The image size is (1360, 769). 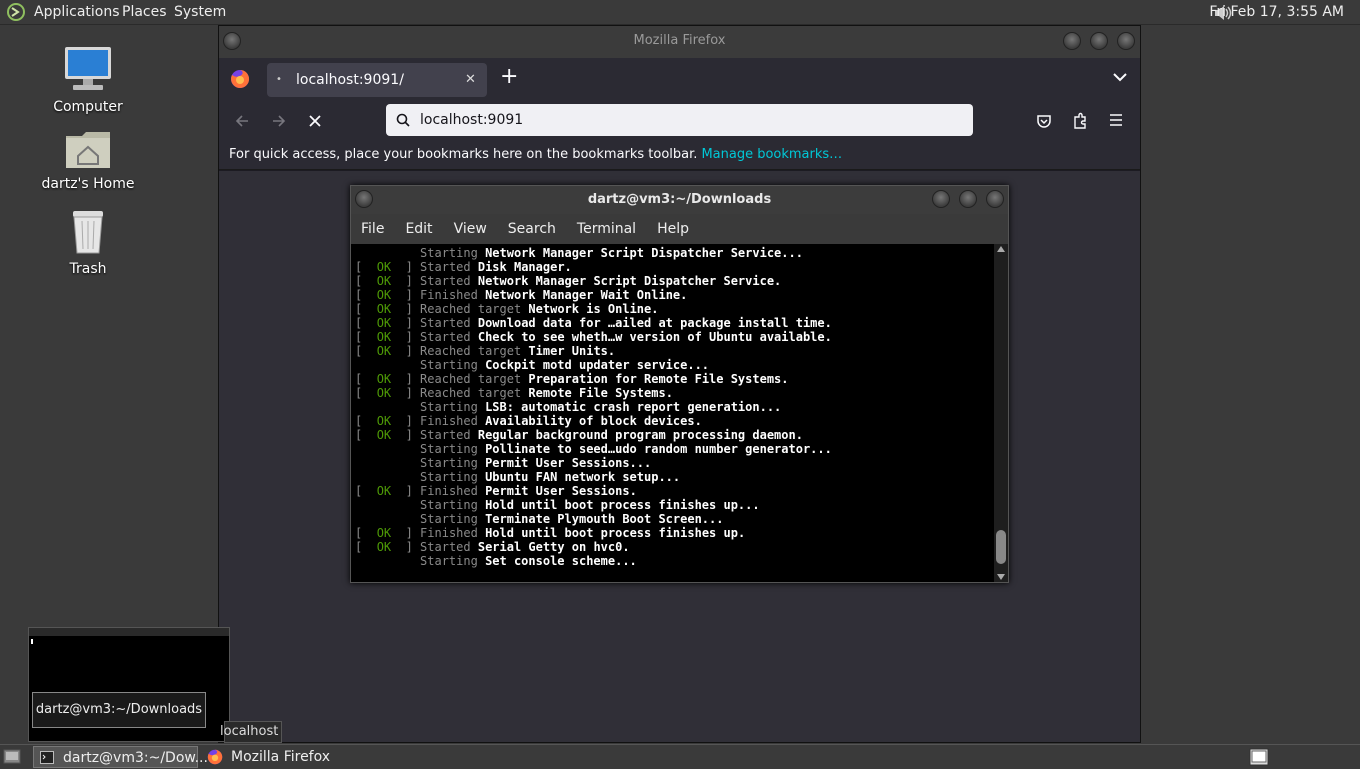 What do you see at coordinates (679, 200) in the screenshot?
I see `terminal-titlebar: dartz@vm3:~/Downloads` at bounding box center [679, 200].